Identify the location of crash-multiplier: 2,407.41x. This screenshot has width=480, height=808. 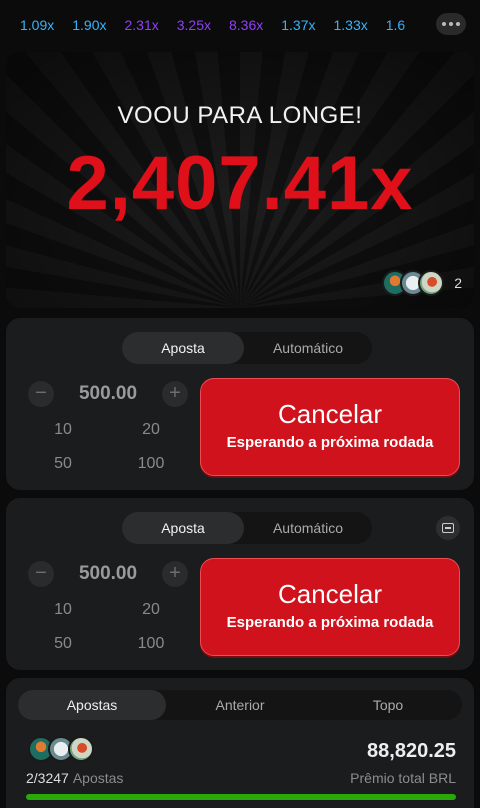
(240, 183).